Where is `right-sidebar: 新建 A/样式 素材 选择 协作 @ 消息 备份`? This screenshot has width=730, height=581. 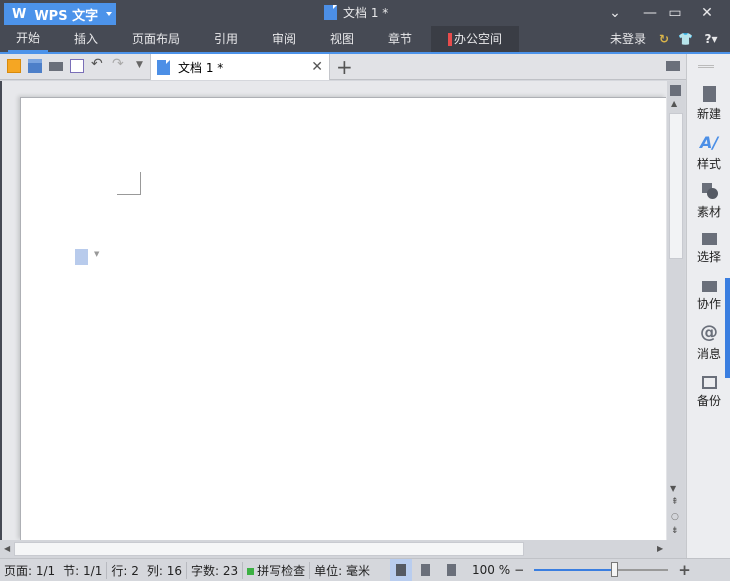 right-sidebar: 新建 A/样式 素材 选择 协作 @ 消息 备份 is located at coordinates (708, 306).